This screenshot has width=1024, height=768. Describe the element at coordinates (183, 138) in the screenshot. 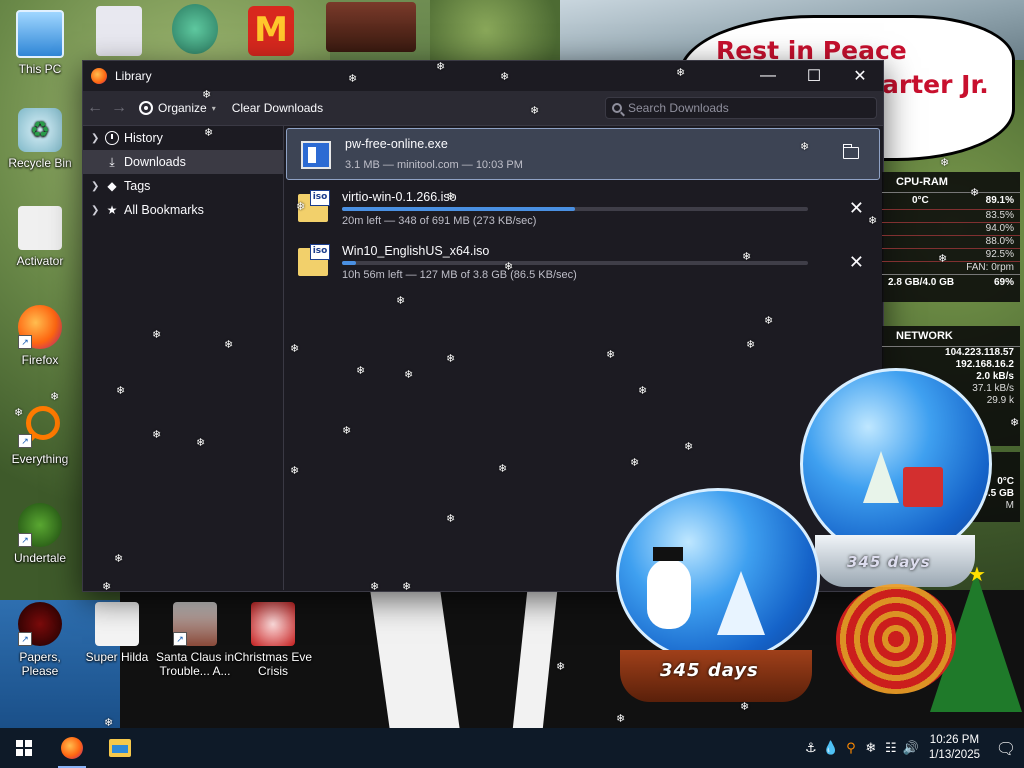

I see `sidebar-item-history: ❯ History` at that location.